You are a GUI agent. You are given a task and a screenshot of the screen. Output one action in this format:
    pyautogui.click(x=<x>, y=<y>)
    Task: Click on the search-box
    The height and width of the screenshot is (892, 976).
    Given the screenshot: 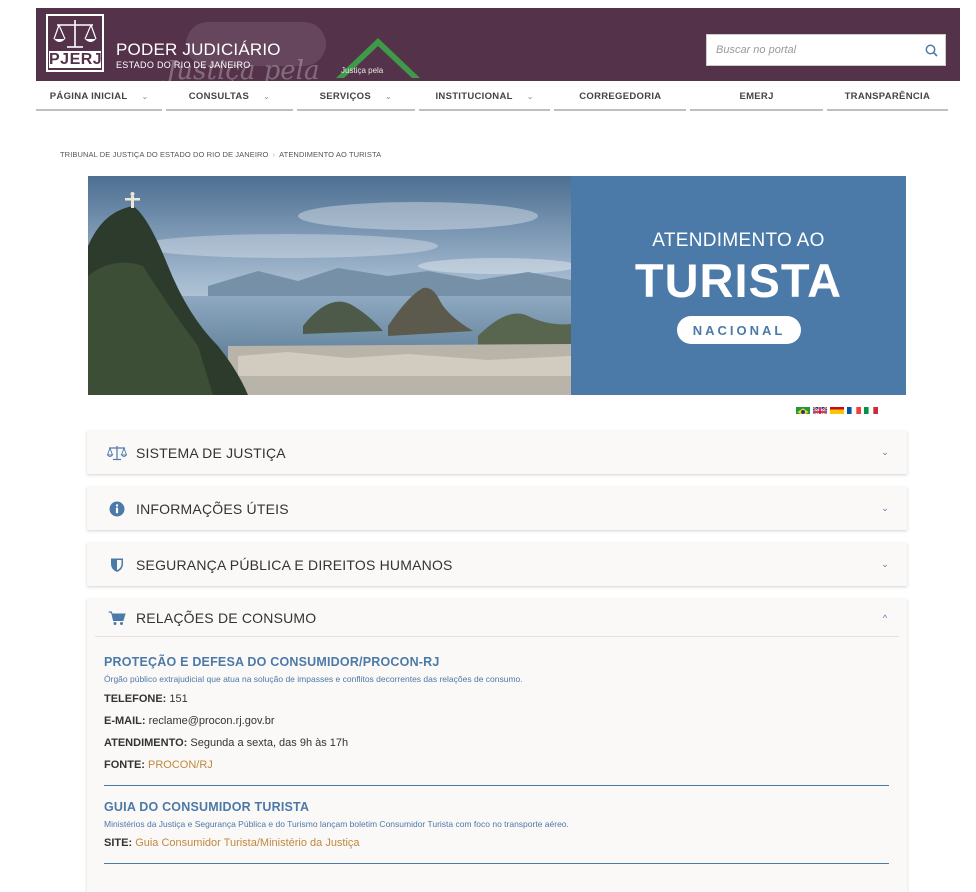 What is the action you would take?
    pyautogui.click(x=826, y=50)
    